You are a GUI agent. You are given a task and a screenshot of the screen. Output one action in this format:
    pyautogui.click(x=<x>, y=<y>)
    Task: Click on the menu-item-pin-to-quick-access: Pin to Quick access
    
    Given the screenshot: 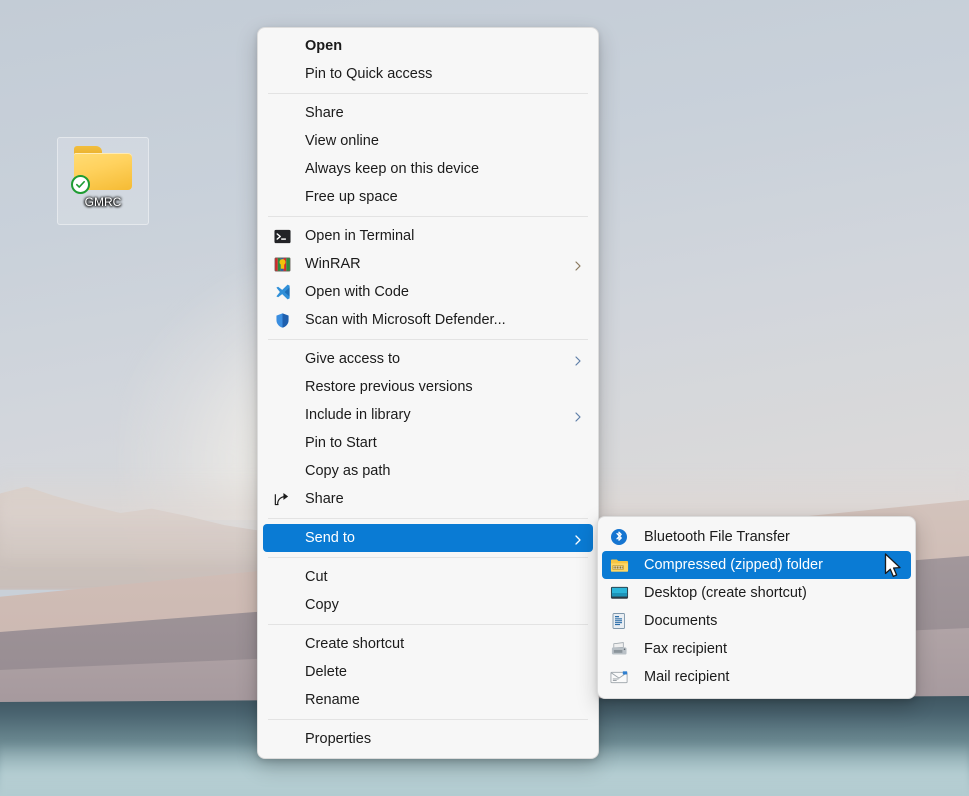 What is the action you would take?
    pyautogui.click(x=428, y=74)
    